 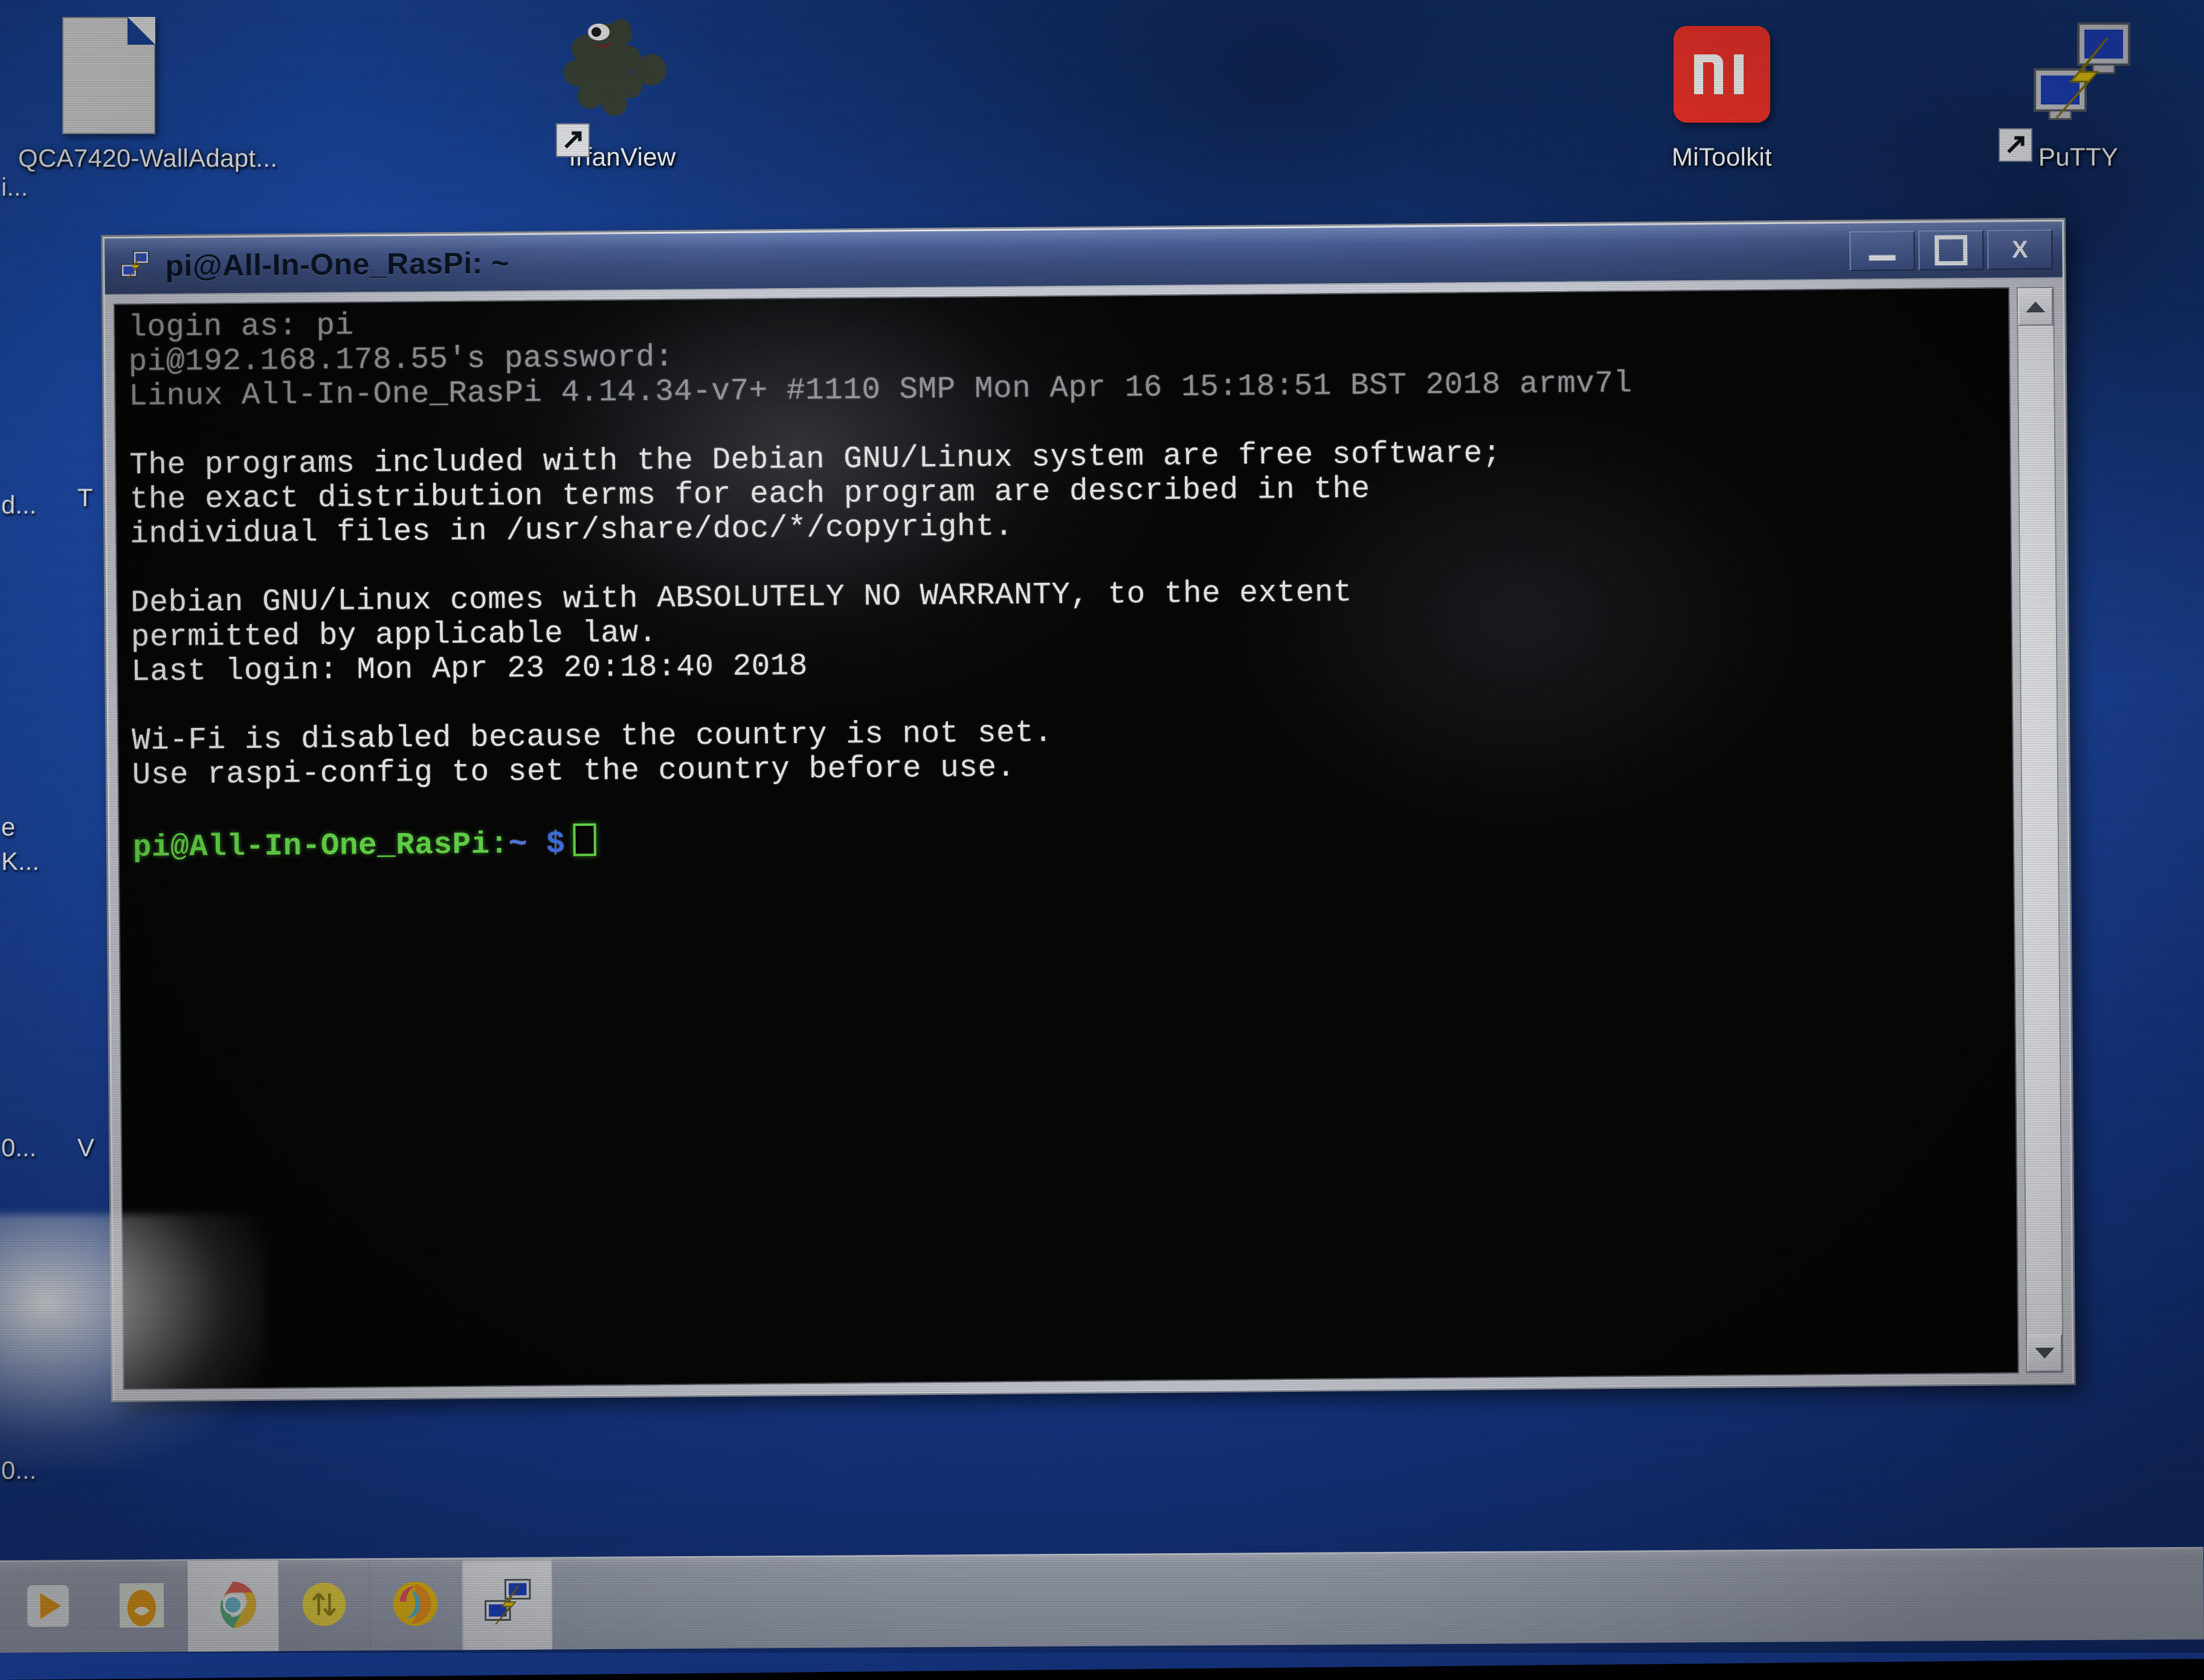 I want to click on taskbar-item-filezilla, so click(x=324, y=1606).